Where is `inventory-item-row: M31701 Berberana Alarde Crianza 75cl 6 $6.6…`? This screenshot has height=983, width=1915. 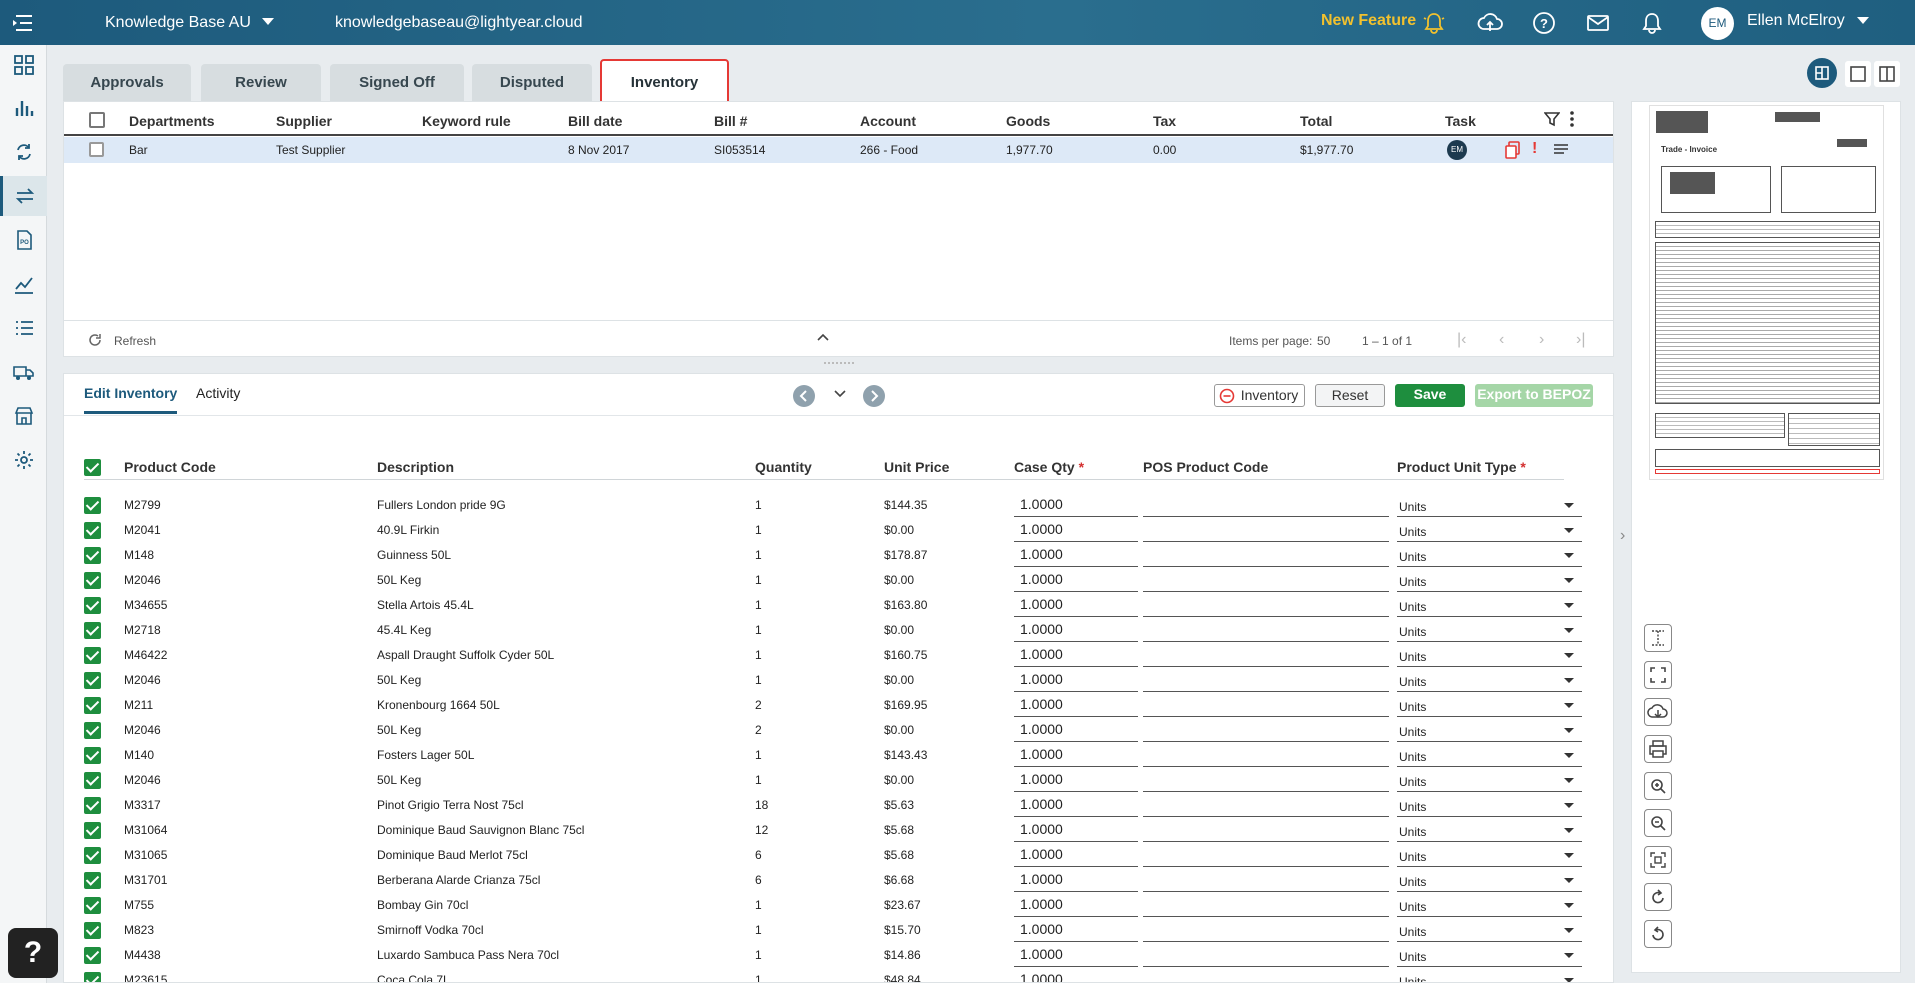 inventory-item-row: M31701 Berberana Alarde Crianza 75cl 6 $6.6… is located at coordinates (838, 880).